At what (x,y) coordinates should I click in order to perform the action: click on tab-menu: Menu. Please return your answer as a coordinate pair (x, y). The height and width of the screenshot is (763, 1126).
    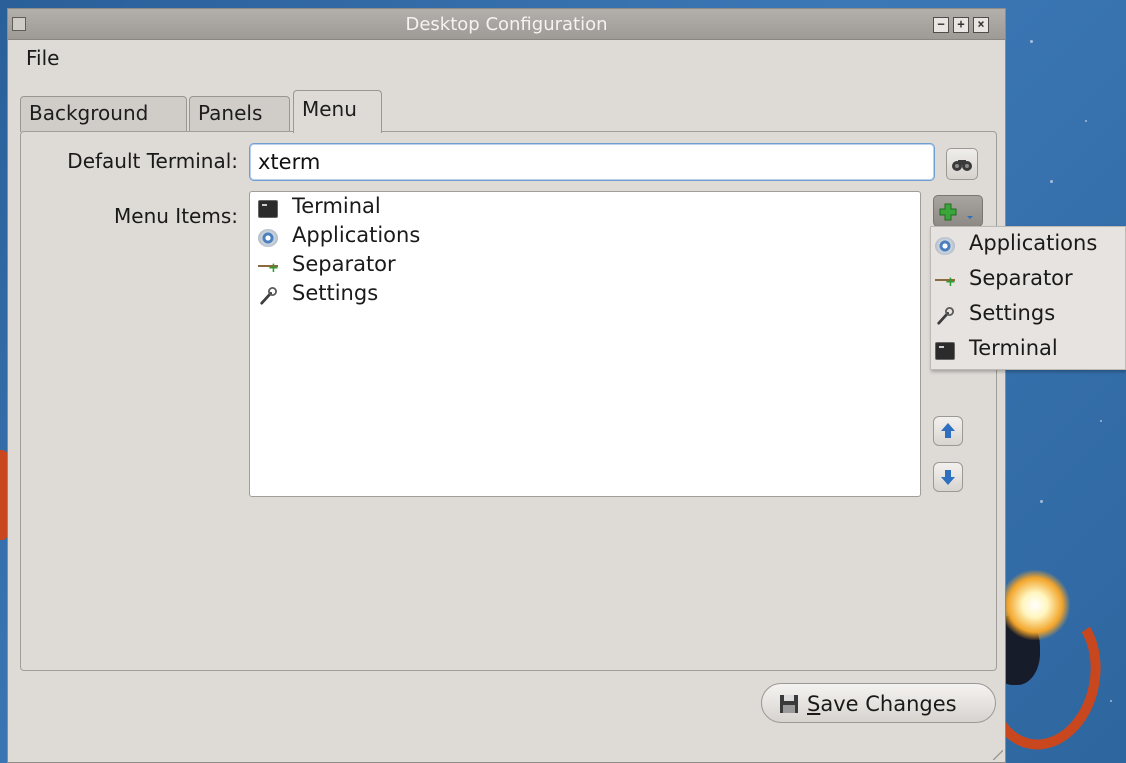
    Looking at the image, I should click on (337, 111).